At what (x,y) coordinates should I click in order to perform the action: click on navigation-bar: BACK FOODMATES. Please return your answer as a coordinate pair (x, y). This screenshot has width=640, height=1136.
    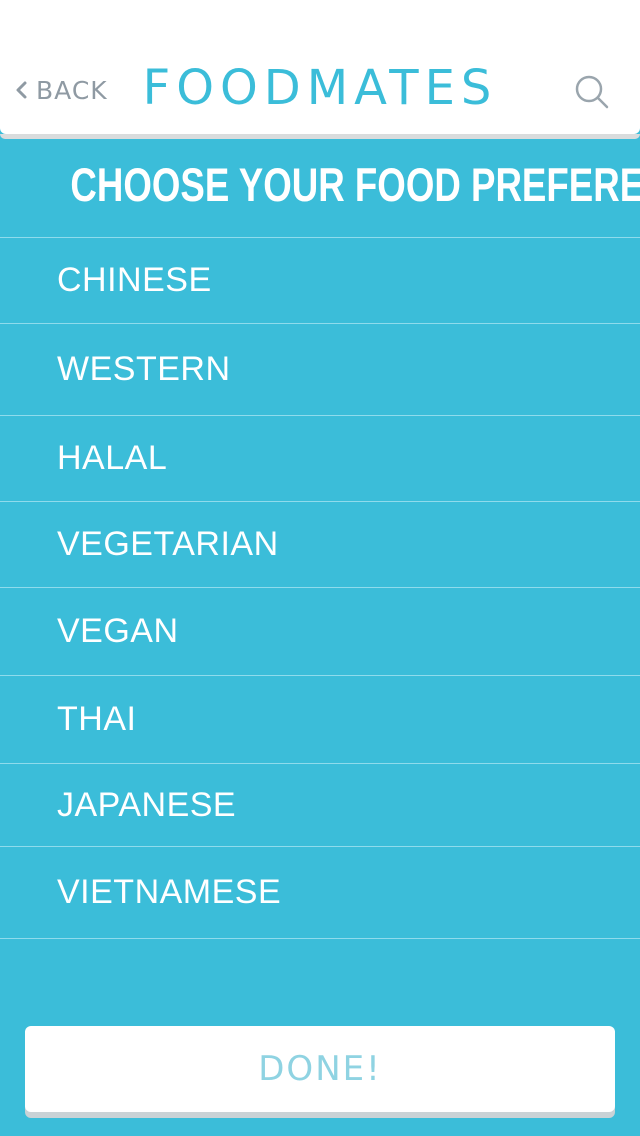
    Looking at the image, I should click on (320, 67).